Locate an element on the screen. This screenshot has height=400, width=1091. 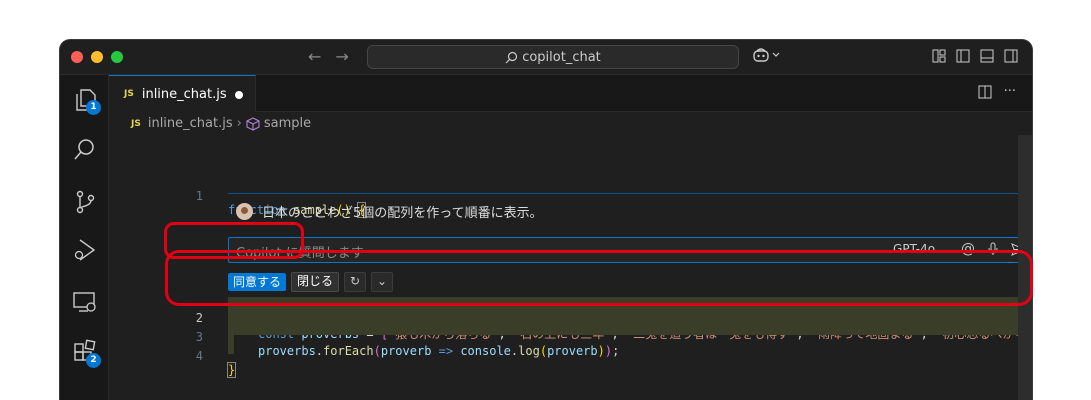
refresh-icon: ↻ is located at coordinates (355, 281).